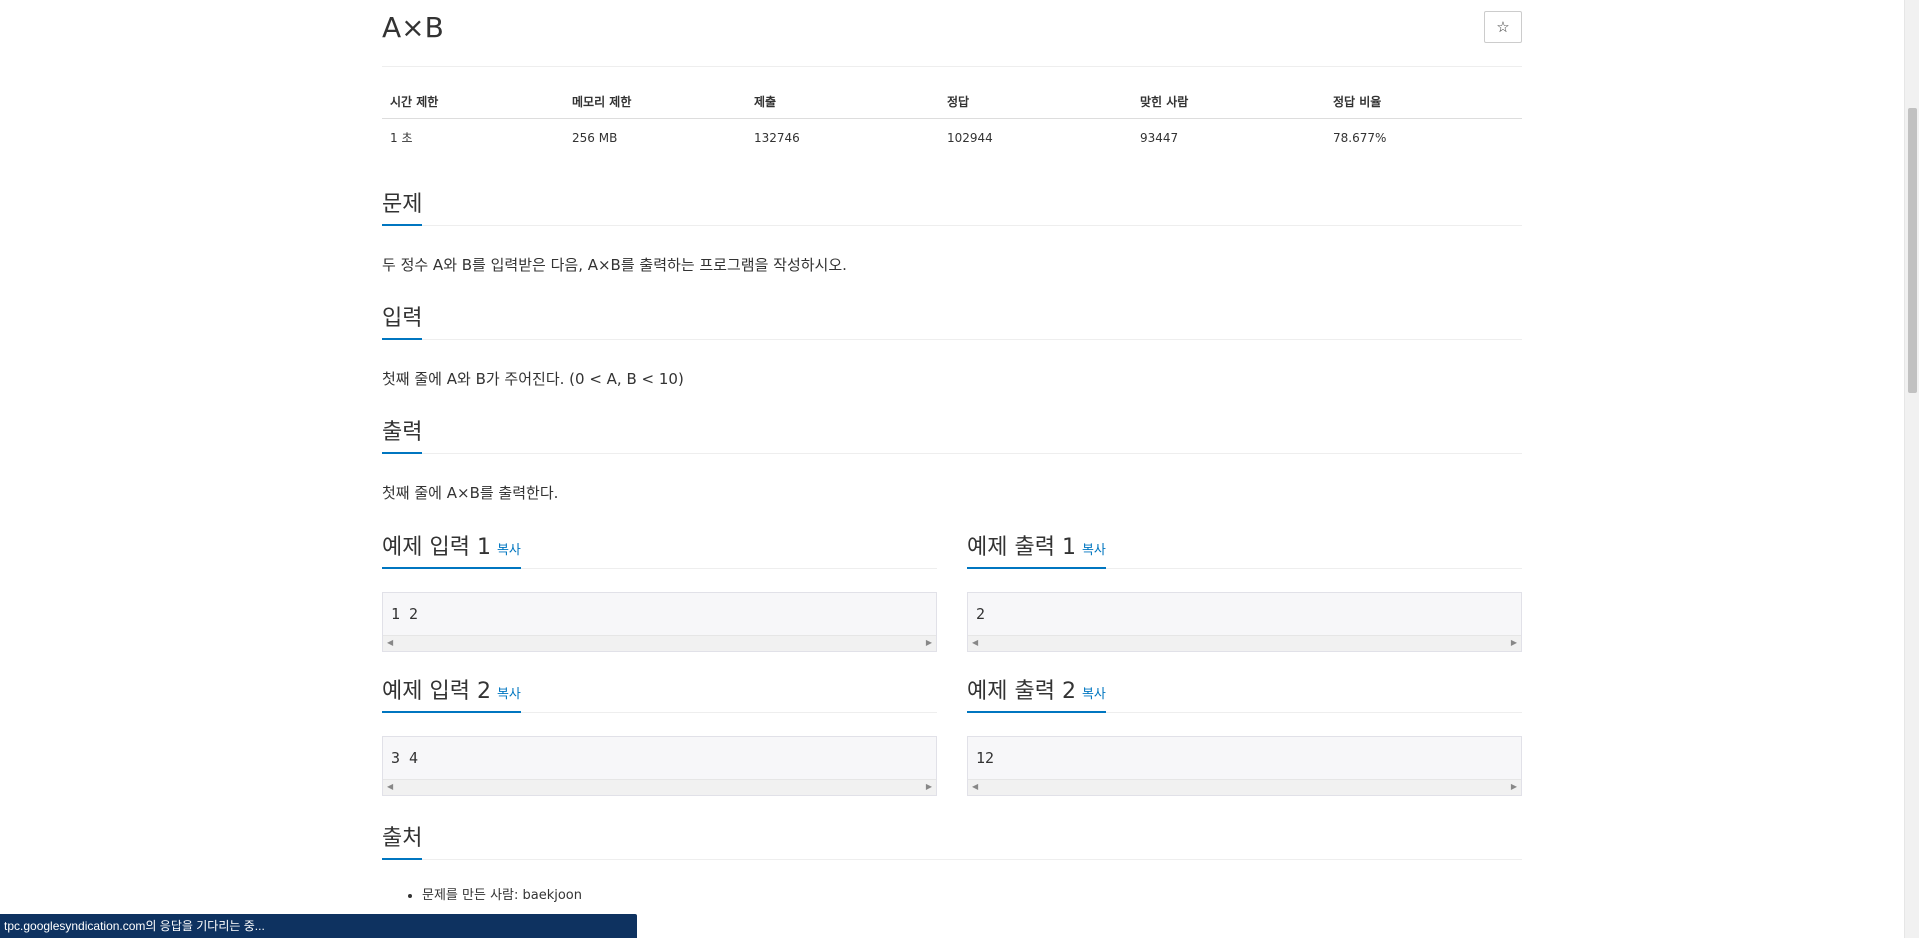 The height and width of the screenshot is (938, 1919). What do you see at coordinates (659, 549) in the screenshot?
I see `sample-input-1-headline: 예제 입력 1 복사` at bounding box center [659, 549].